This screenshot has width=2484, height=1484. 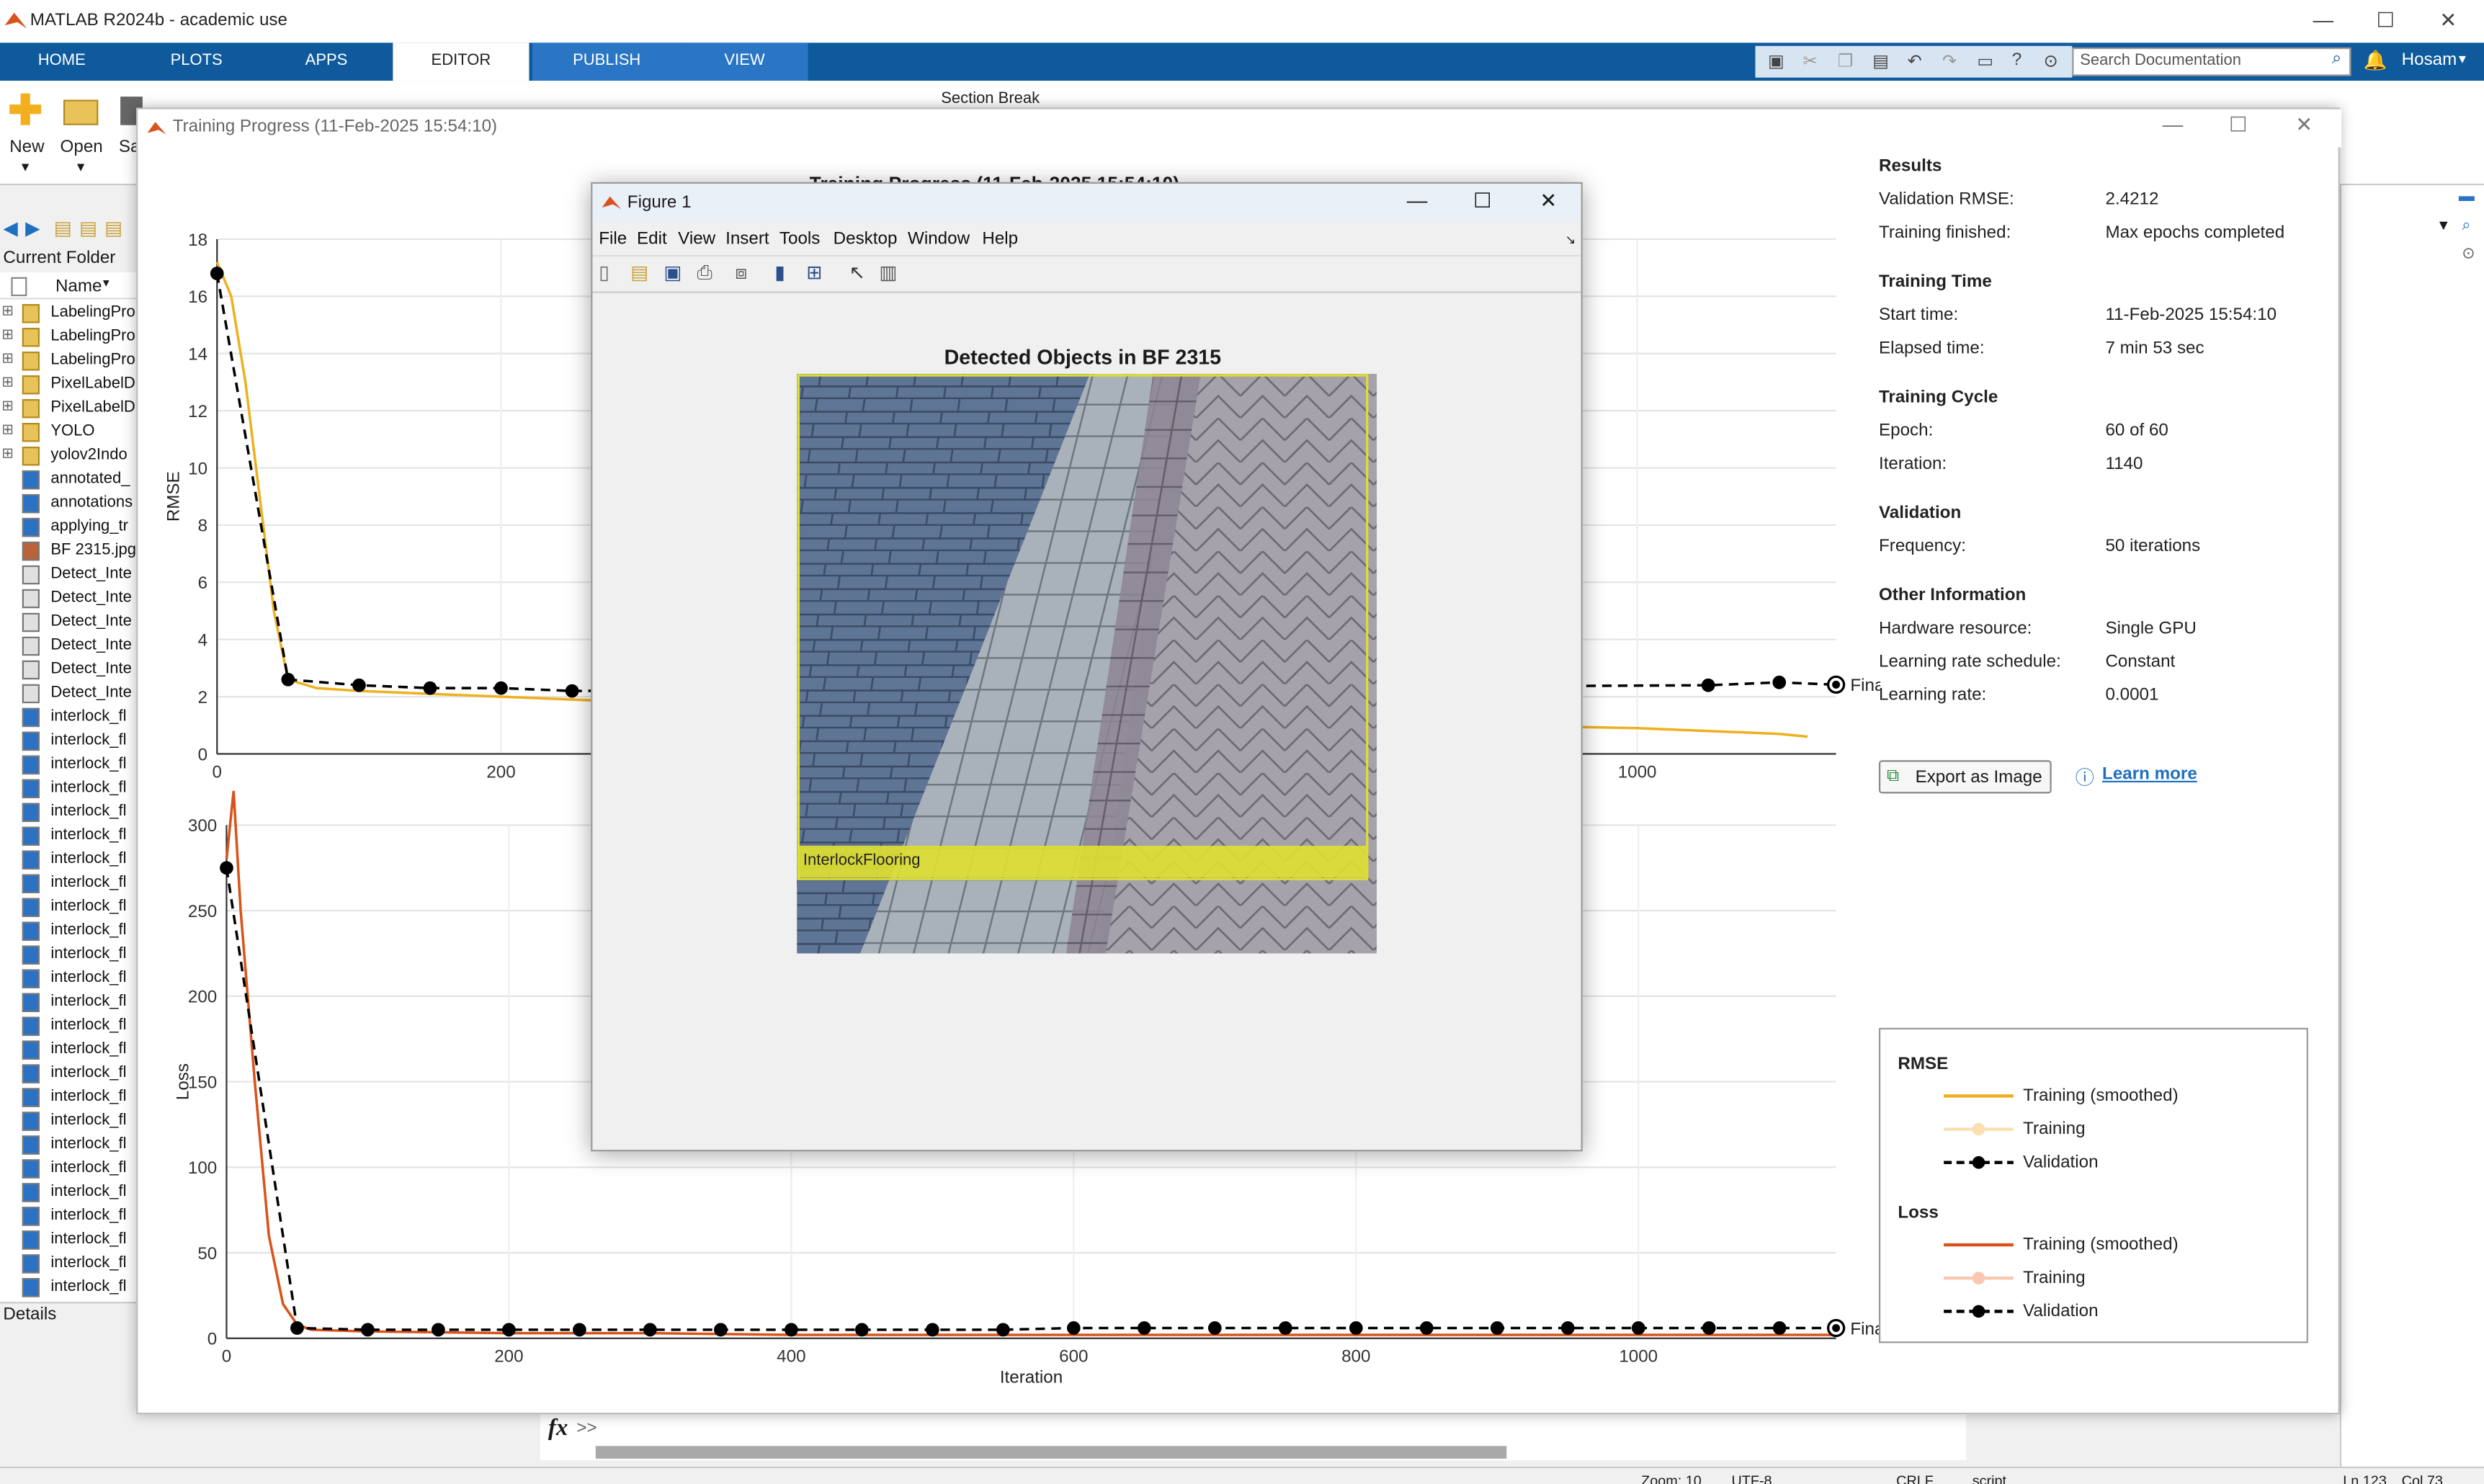 What do you see at coordinates (745, 62) in the screenshot?
I see `tab-view: VIEW` at bounding box center [745, 62].